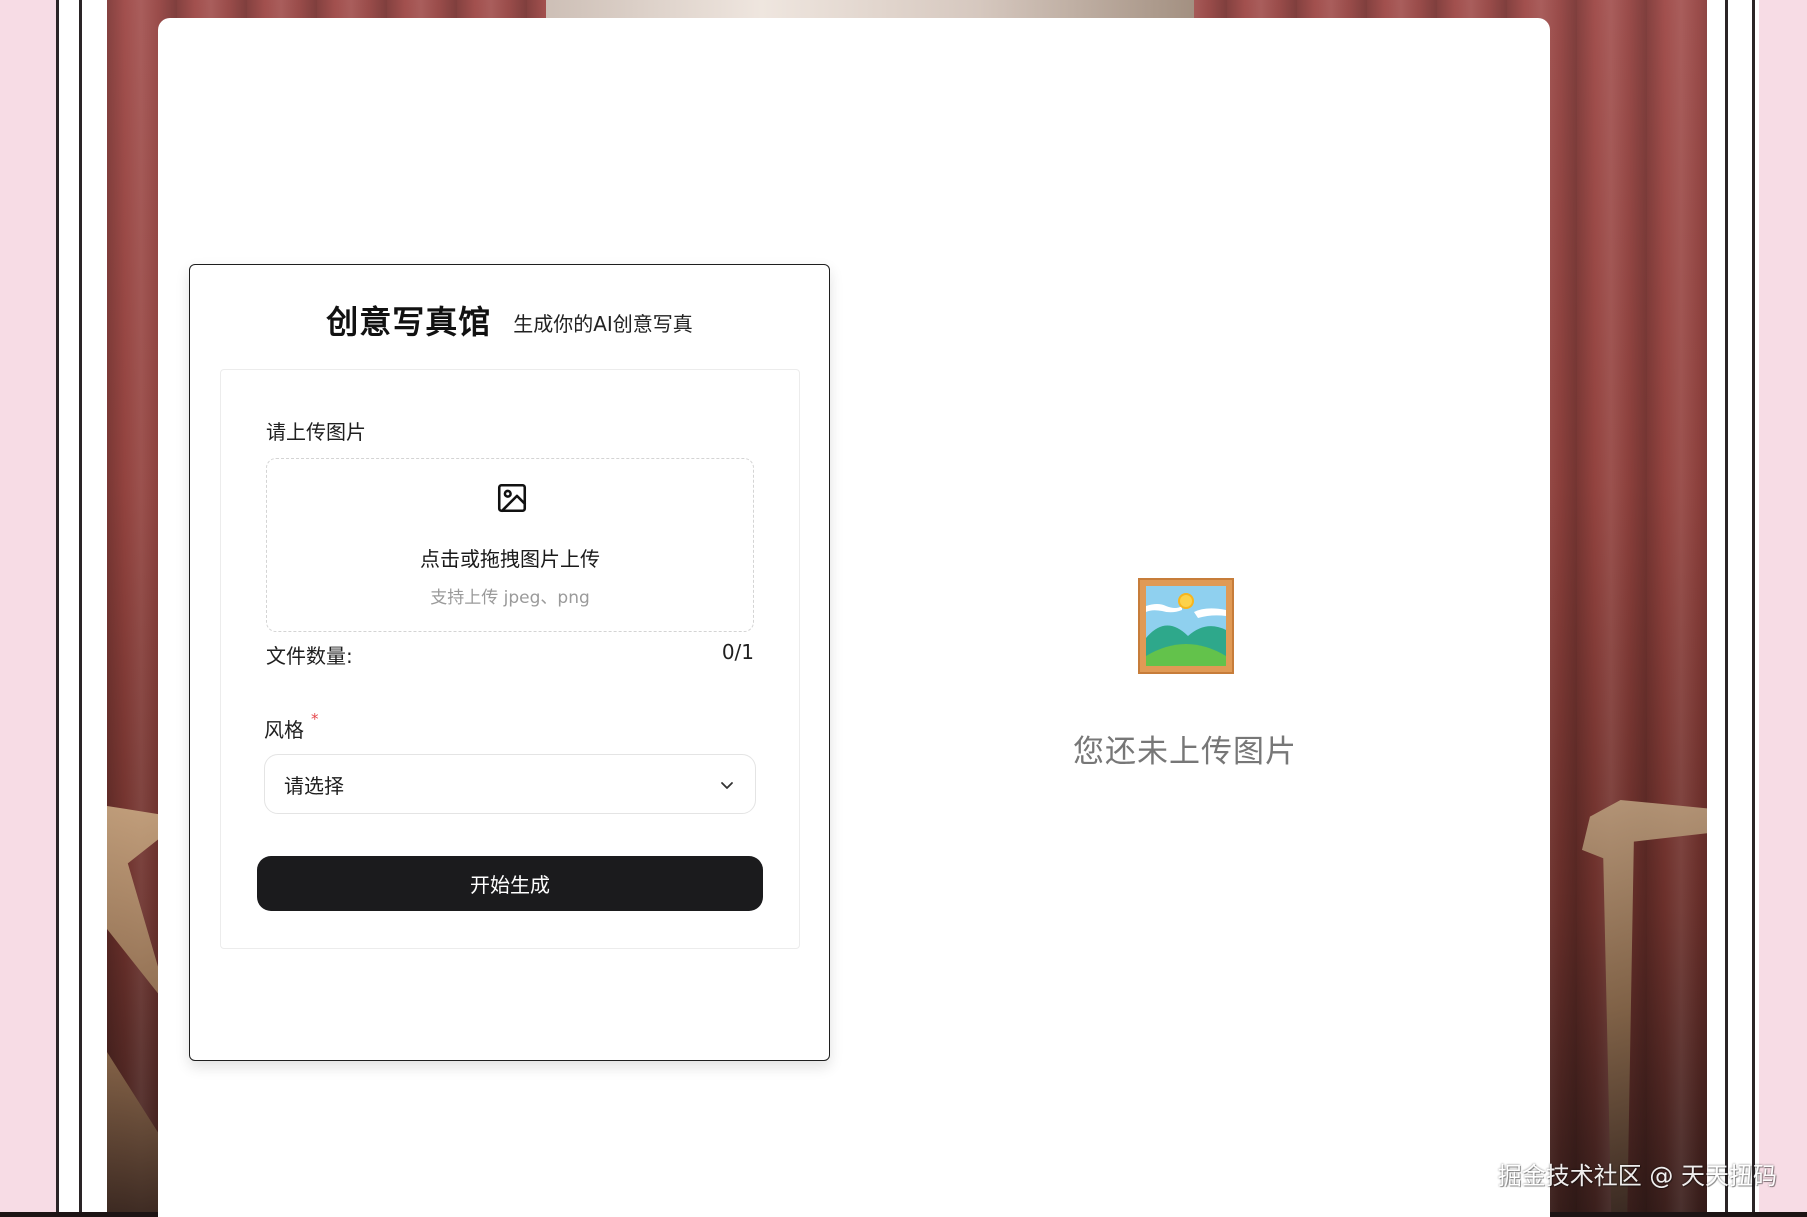  I want to click on background-top-strip, so click(870, 10).